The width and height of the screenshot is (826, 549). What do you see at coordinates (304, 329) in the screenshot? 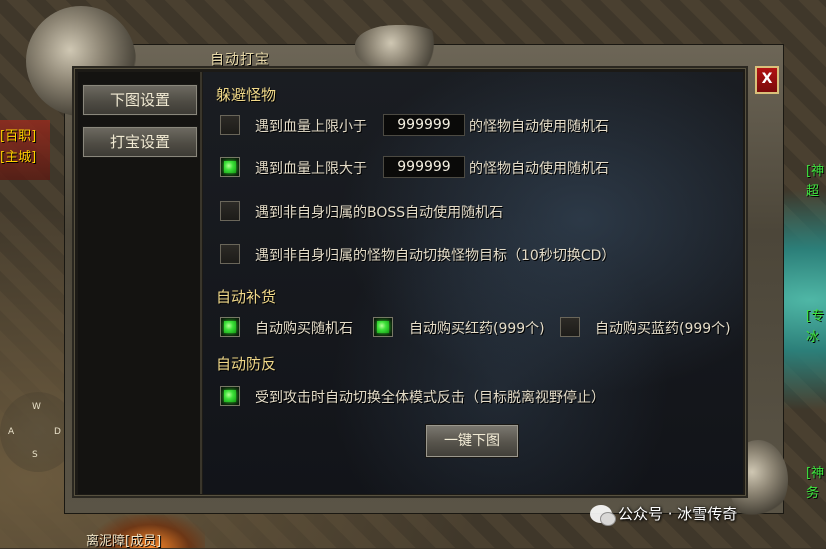
I see `label-buy-random-stone: 自动购买随机石` at bounding box center [304, 329].